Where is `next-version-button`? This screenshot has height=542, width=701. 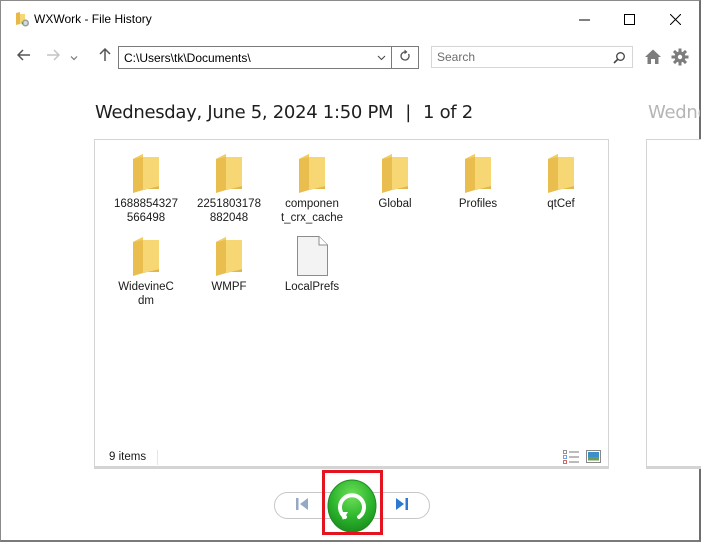
next-version-button is located at coordinates (402, 506).